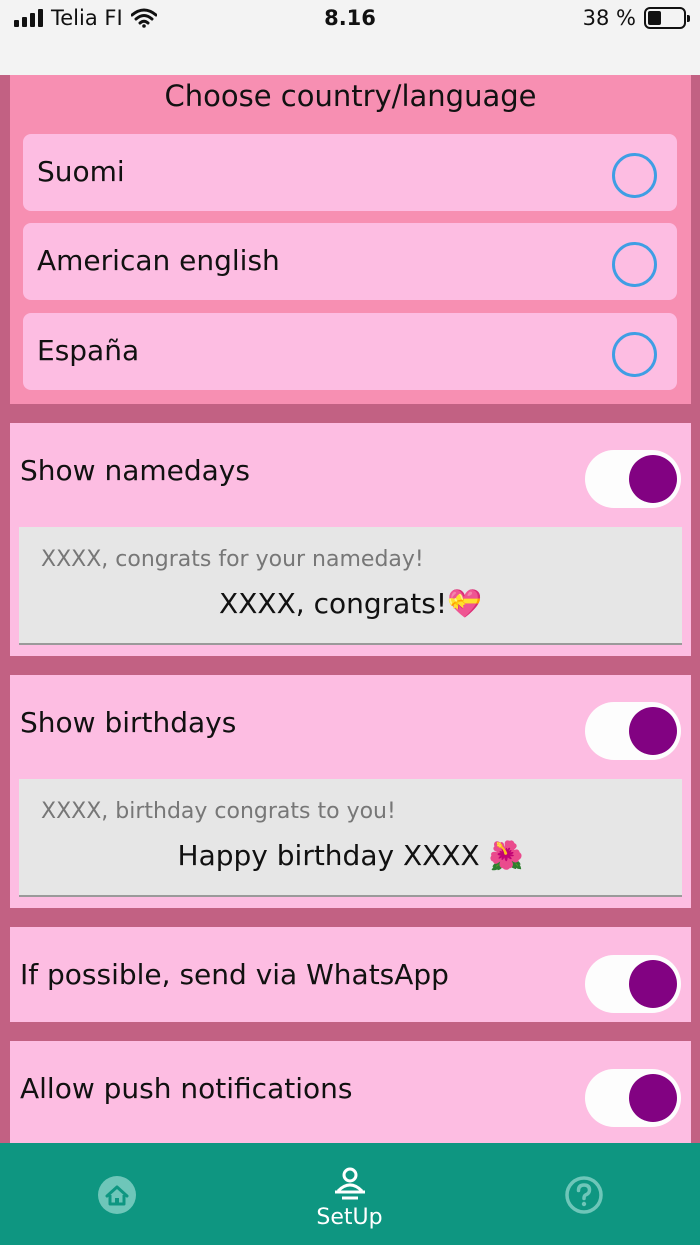 The width and height of the screenshot is (700, 1245). I want to click on nameday-message-value: XXXX, congrats!💝, so click(350, 603).